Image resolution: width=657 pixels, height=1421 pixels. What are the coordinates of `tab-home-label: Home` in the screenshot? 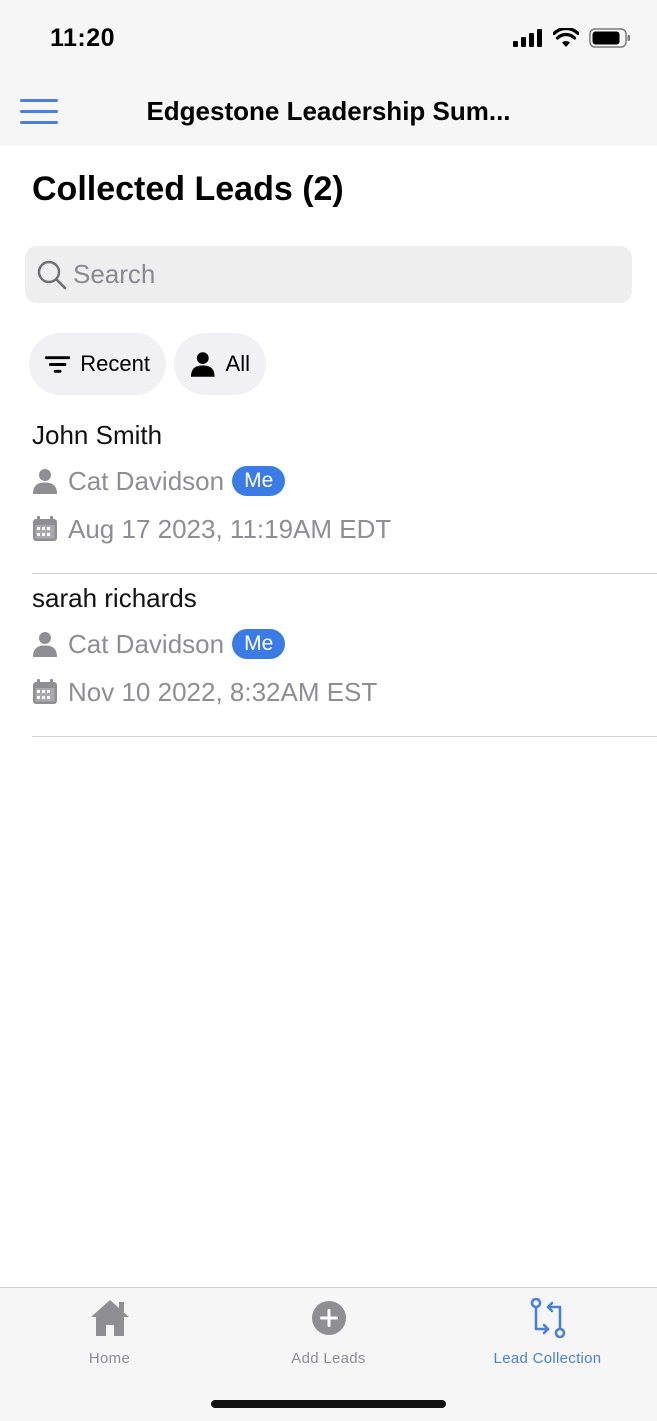 It's located at (109, 1358).